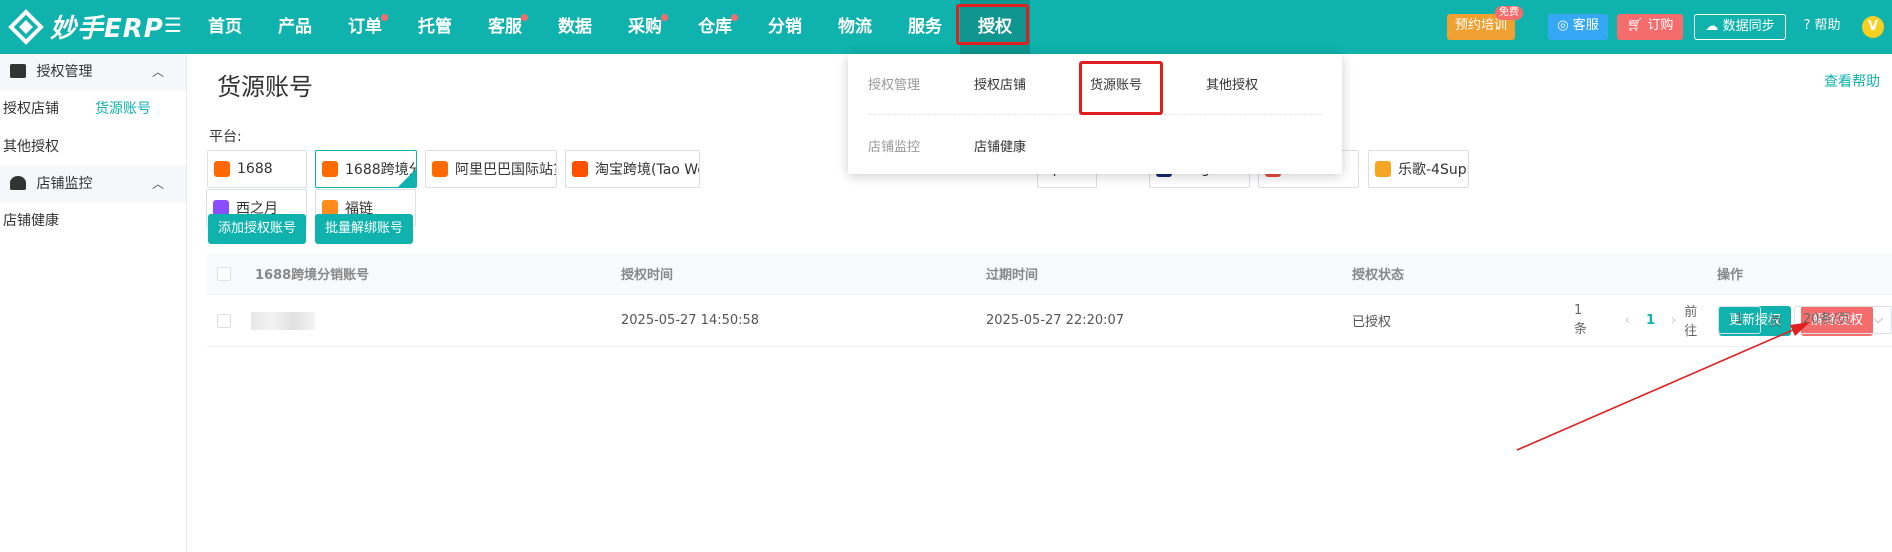 This screenshot has height=552, width=1892. I want to click on page-size-select: 20条/页 ⌵, so click(1842, 320).